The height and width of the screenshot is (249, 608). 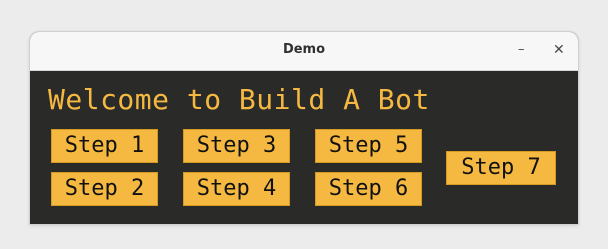 What do you see at coordinates (236, 146) in the screenshot?
I see `step-3-button: Step 3` at bounding box center [236, 146].